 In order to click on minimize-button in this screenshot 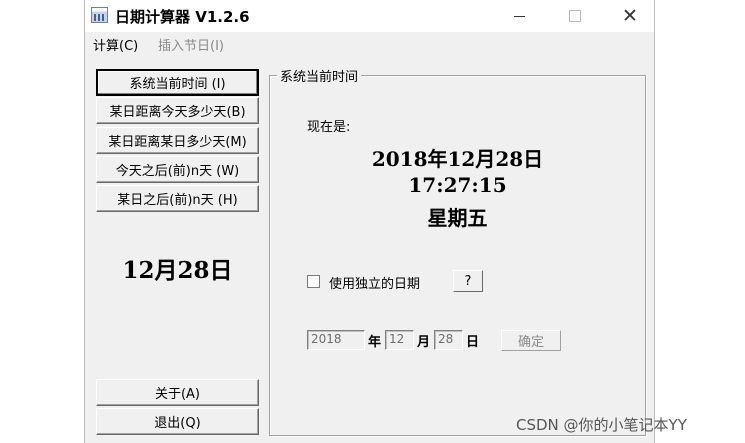, I will do `click(519, 16)`.